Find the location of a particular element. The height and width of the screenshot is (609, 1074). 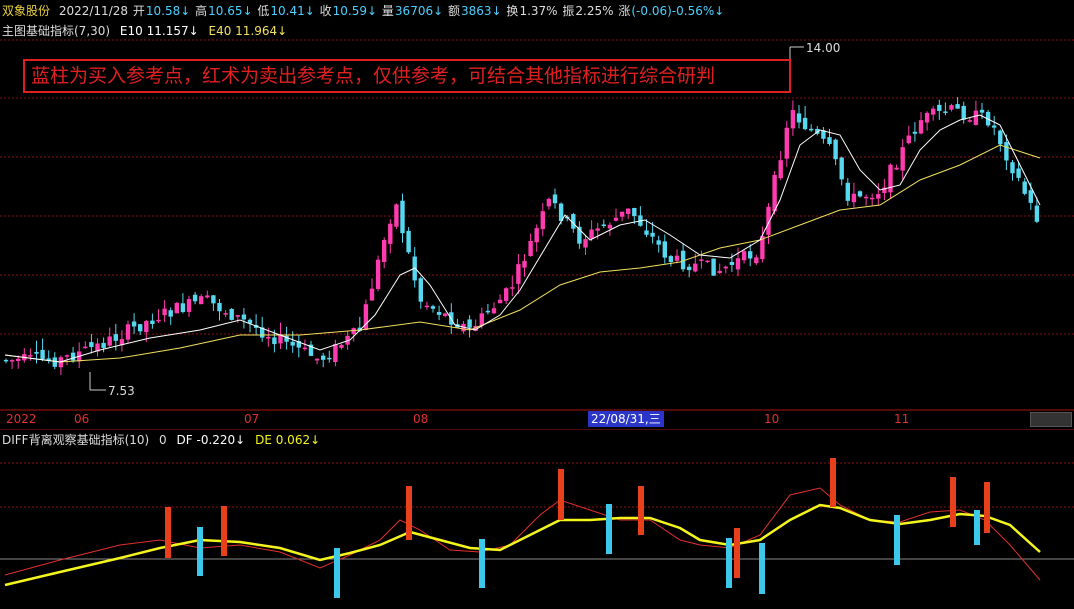

df-value: -0.220↓ is located at coordinates (221, 440).